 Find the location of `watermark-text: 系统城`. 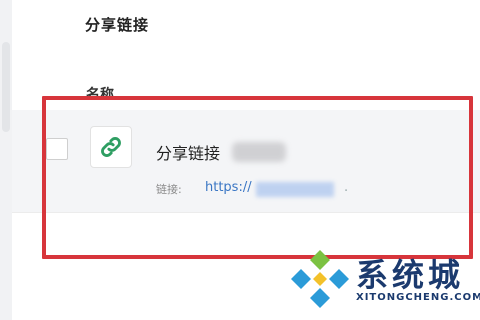

watermark-text: 系统城 is located at coordinates (410, 275).